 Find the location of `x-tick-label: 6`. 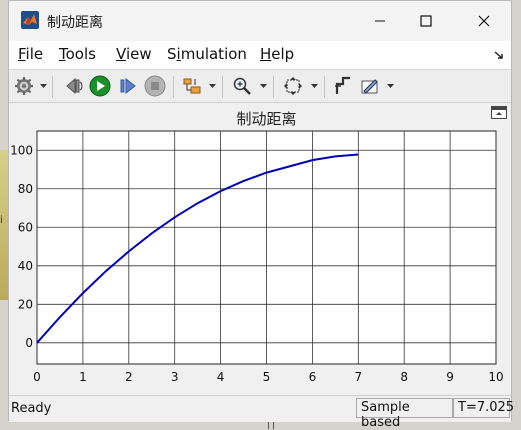

x-tick-label: 6 is located at coordinates (313, 377).